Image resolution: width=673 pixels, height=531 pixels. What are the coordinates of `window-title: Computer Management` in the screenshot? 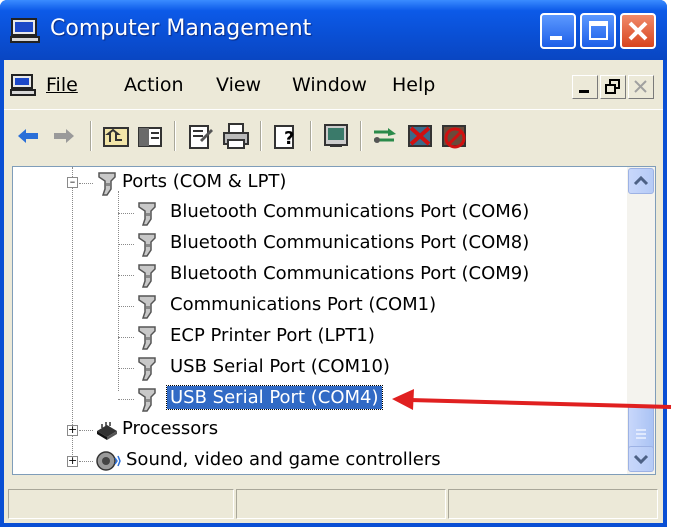 It's located at (181, 28).